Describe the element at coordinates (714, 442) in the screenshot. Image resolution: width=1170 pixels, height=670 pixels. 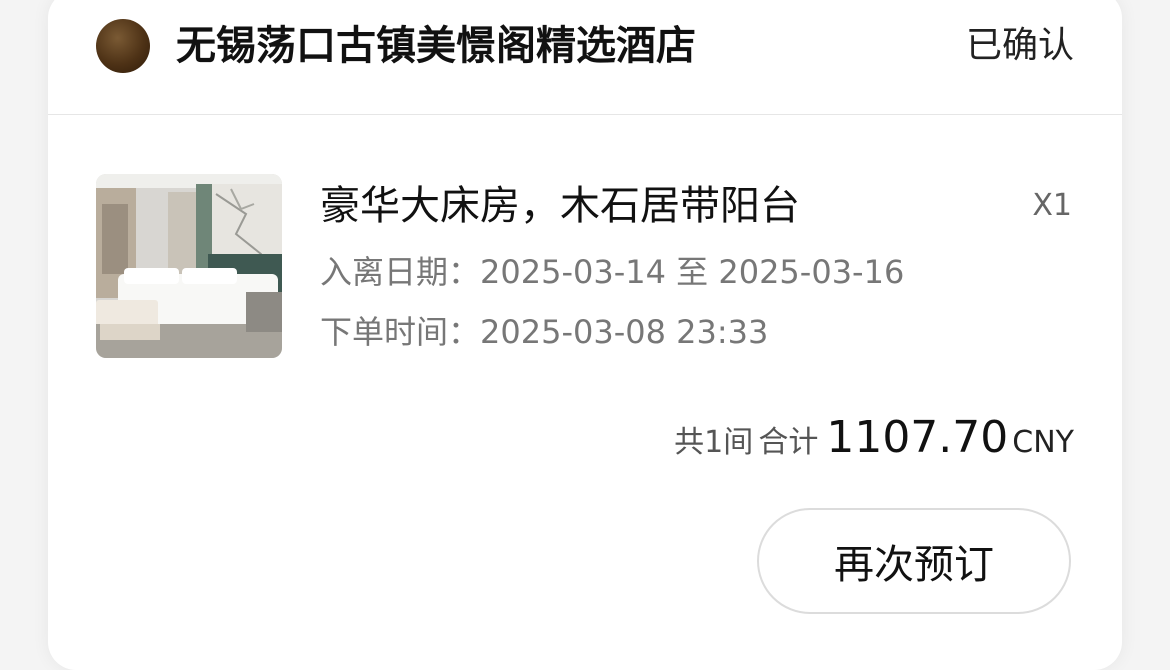
I see `room-count: 共1间` at that location.